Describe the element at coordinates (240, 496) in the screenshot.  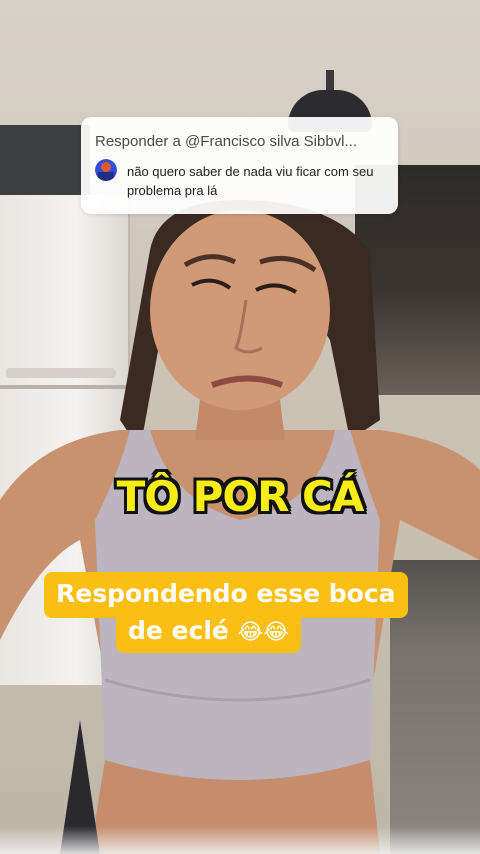
I see `caption-title: TÔ POR CÁ` at that location.